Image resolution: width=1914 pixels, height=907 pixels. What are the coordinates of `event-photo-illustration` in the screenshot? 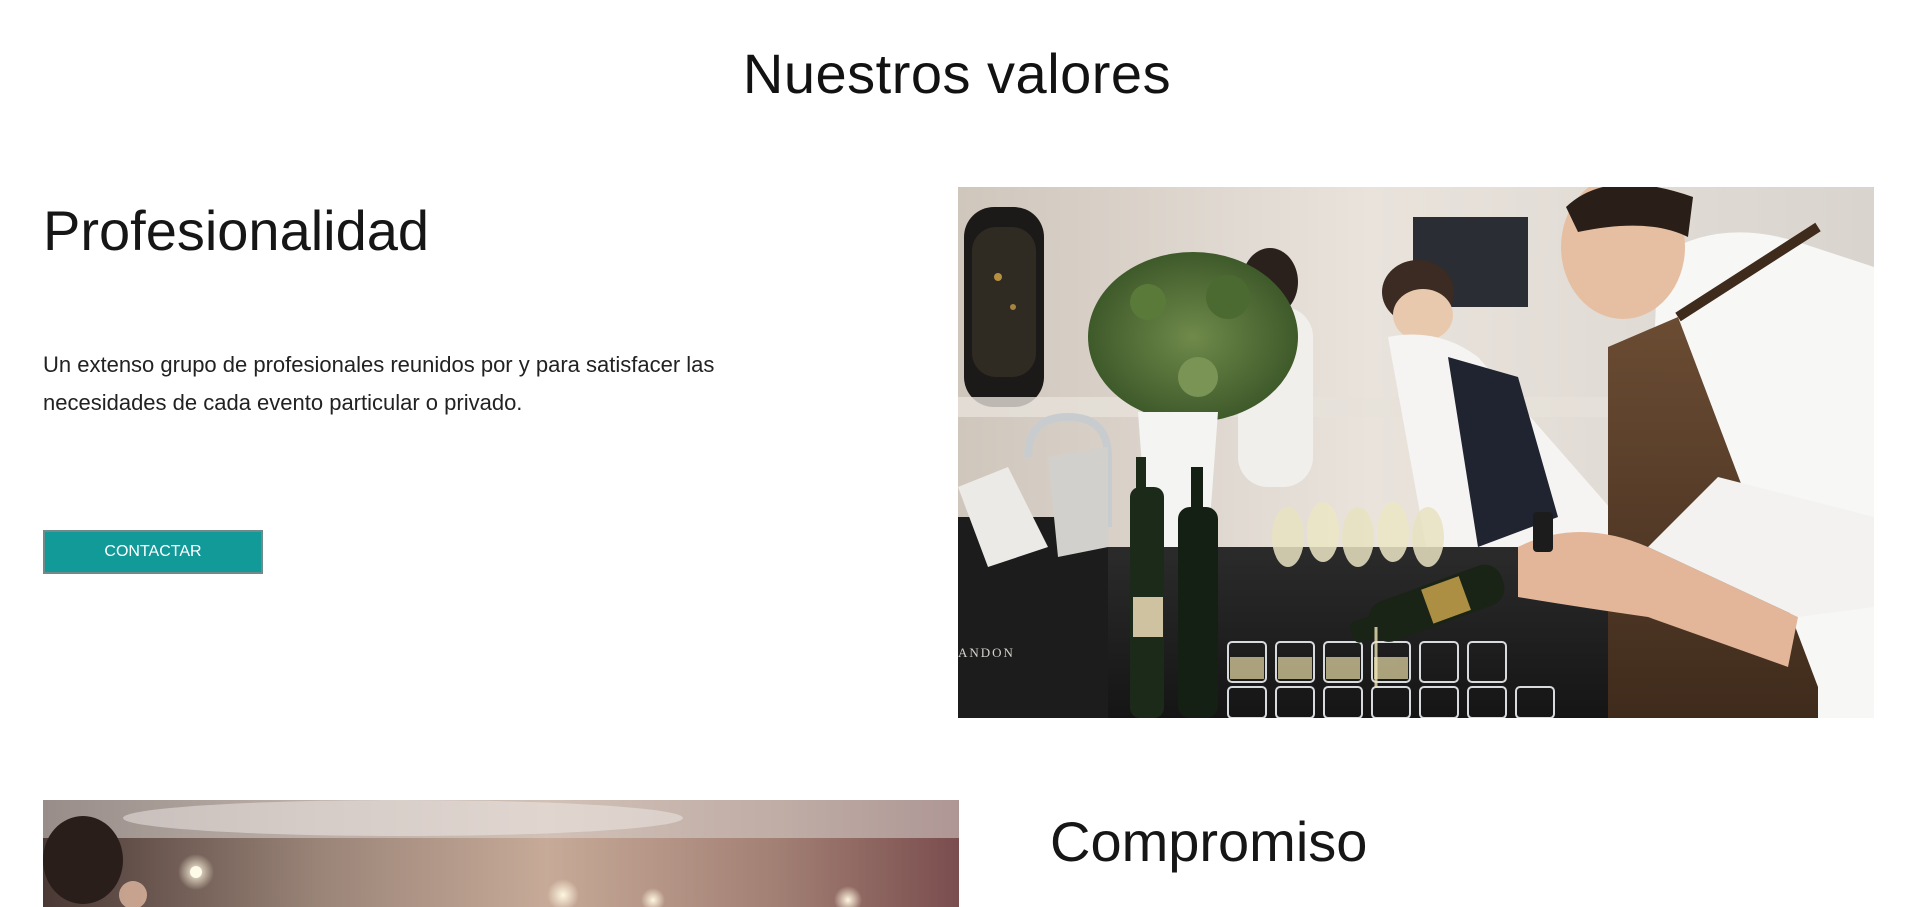 It's located at (501, 853).